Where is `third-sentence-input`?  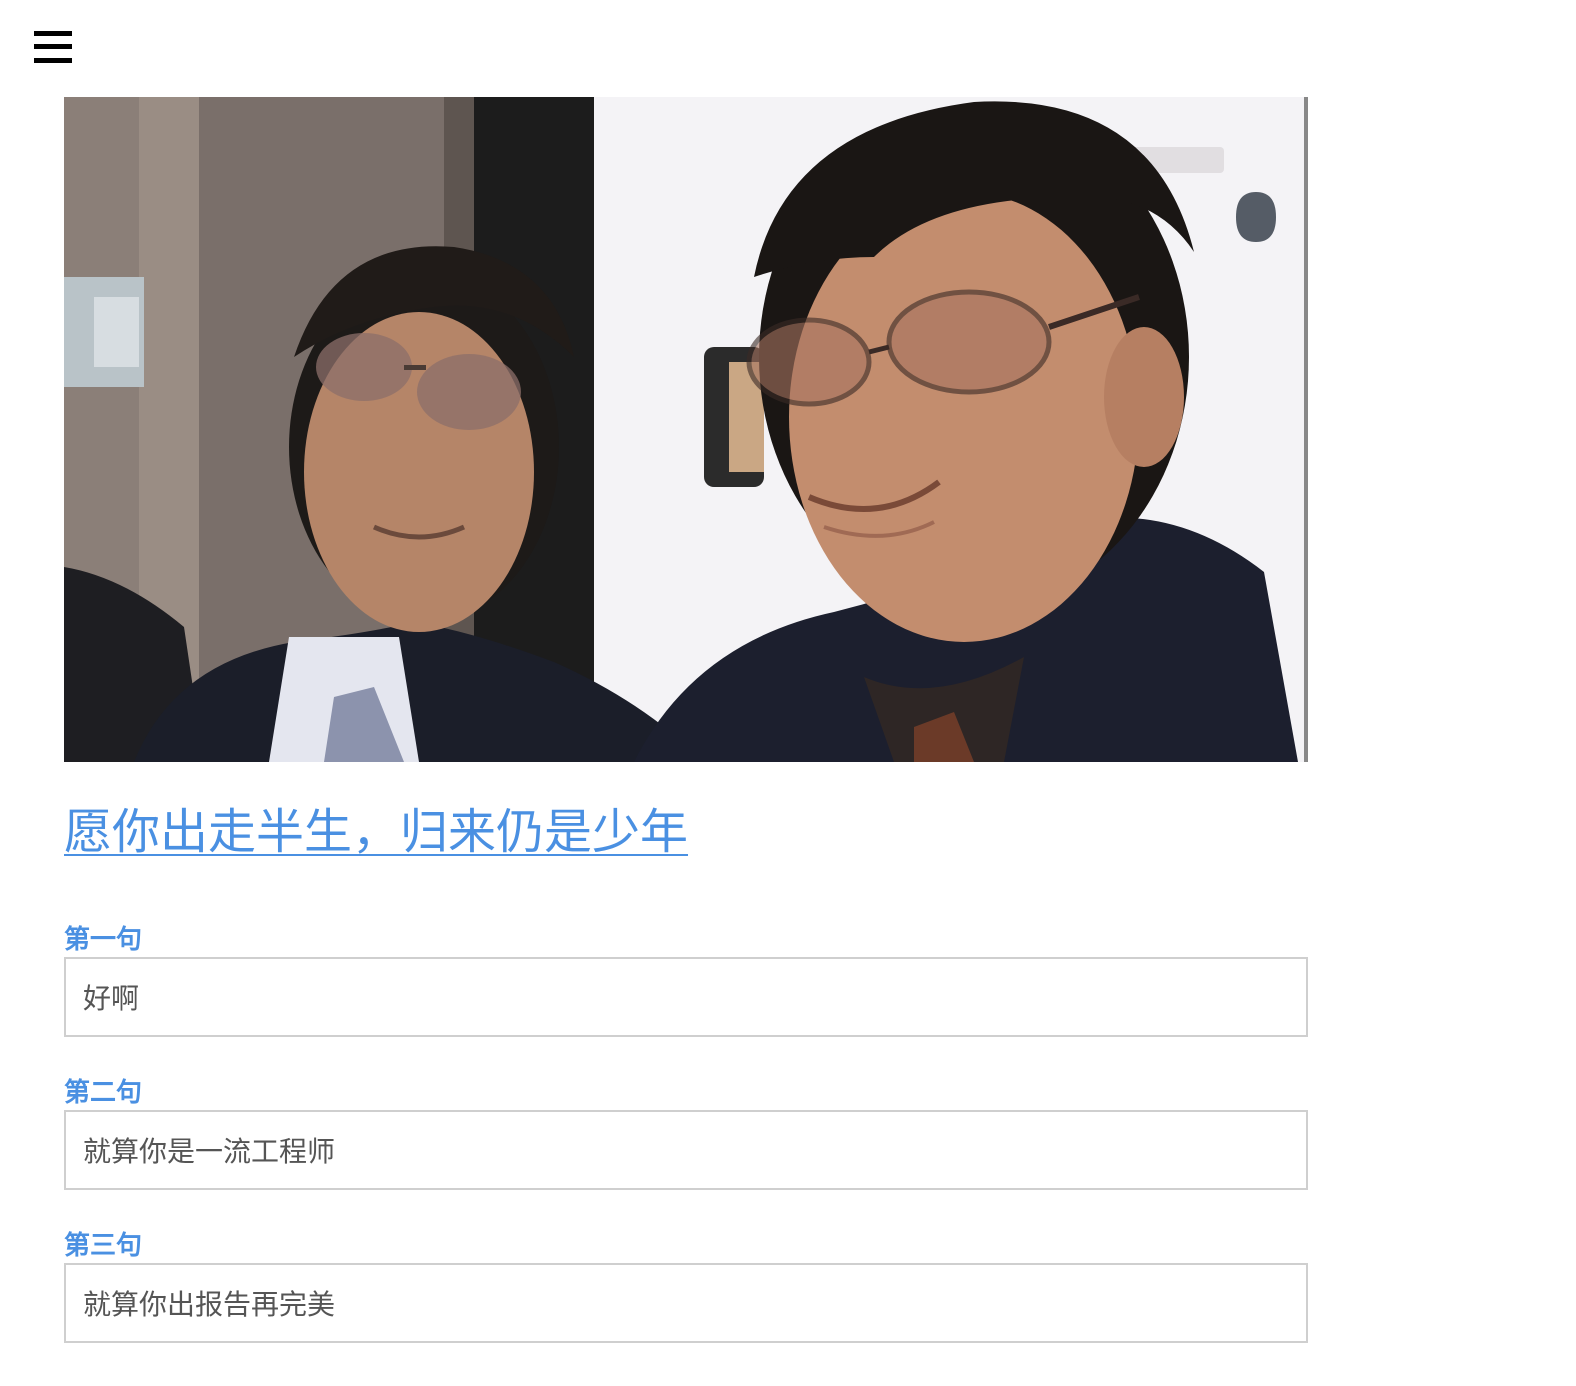
third-sentence-input is located at coordinates (686, 1303).